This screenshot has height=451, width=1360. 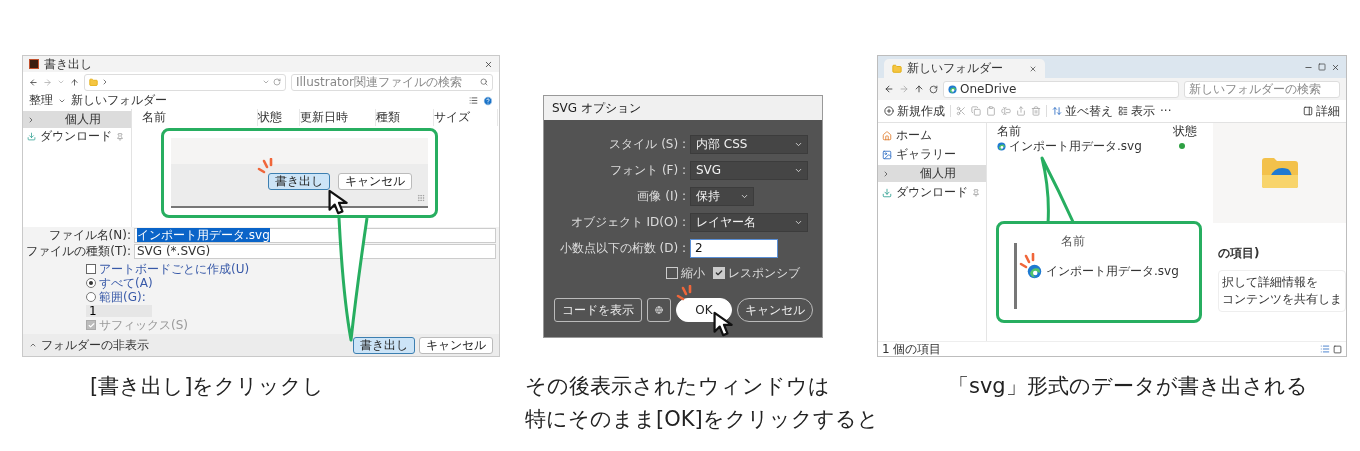 What do you see at coordinates (119, 311) in the screenshot?
I see `range-field: 1` at bounding box center [119, 311].